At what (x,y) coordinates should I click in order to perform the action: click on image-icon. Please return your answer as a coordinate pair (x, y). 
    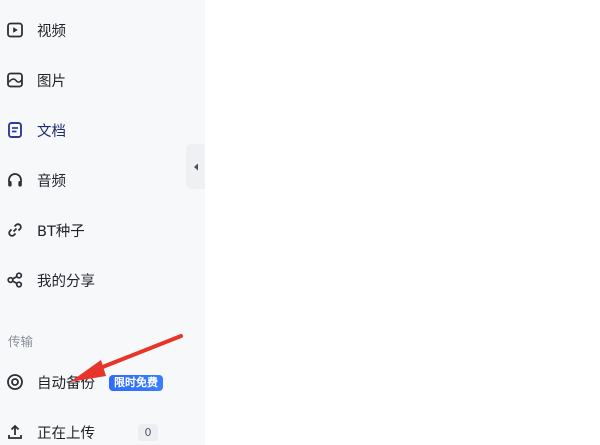
    Looking at the image, I should click on (15, 80).